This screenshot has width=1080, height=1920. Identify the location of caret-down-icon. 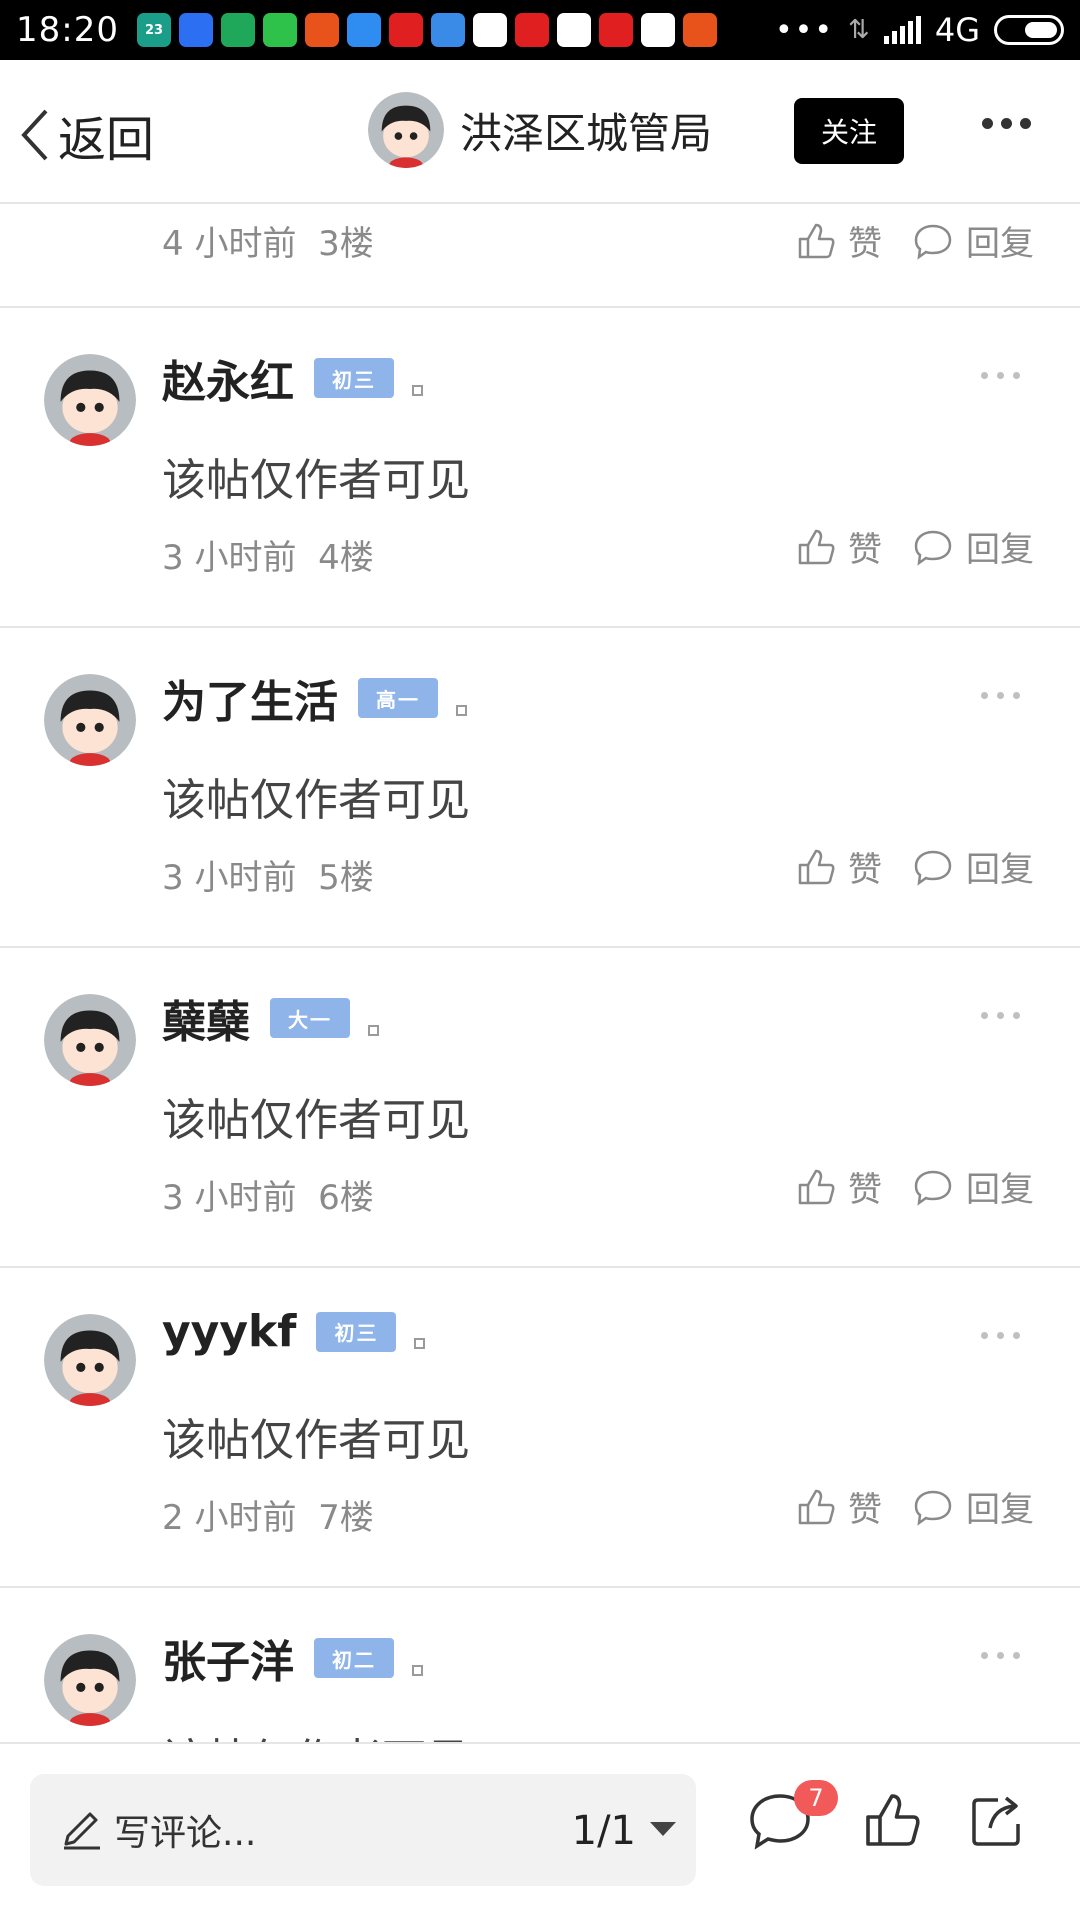
(663, 1829).